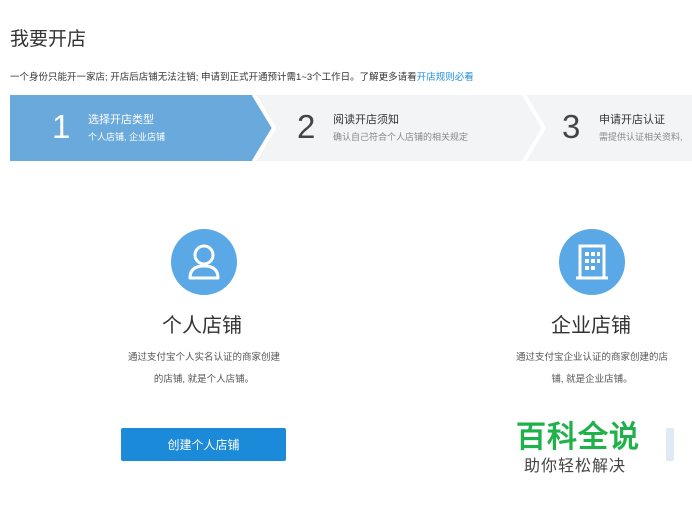 The image size is (692, 505). What do you see at coordinates (204, 379) in the screenshot?
I see `personal-desc-line-2: 的店铺, 就是个人店铺。` at bounding box center [204, 379].